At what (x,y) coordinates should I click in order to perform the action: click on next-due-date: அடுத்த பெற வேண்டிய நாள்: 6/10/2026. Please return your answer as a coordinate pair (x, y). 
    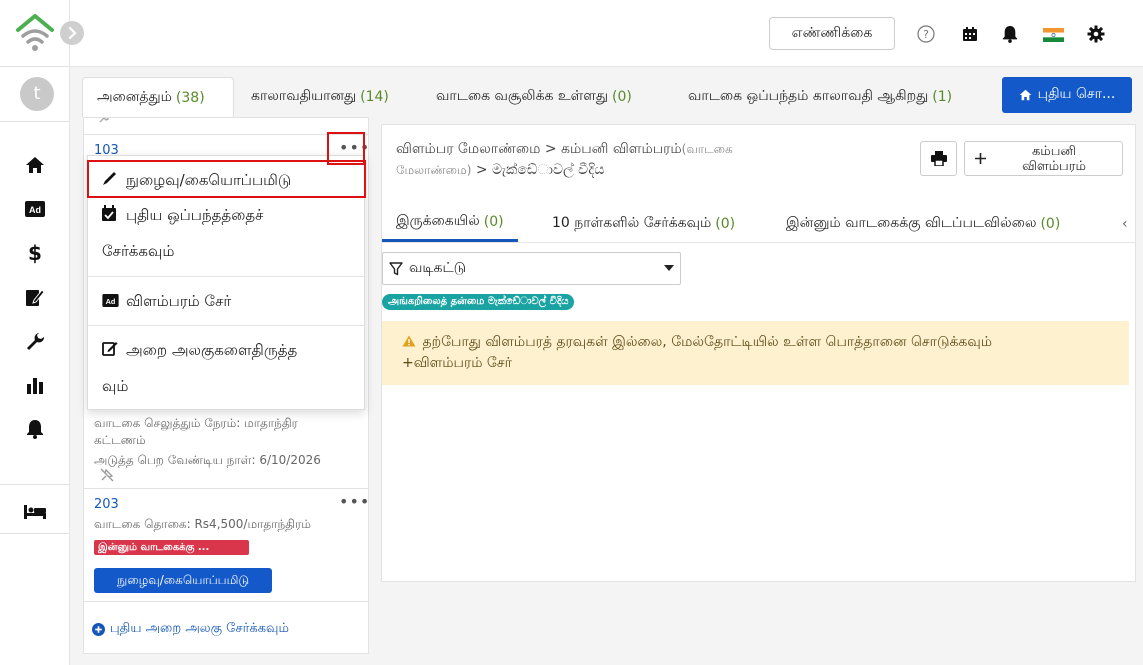
    Looking at the image, I should click on (207, 460).